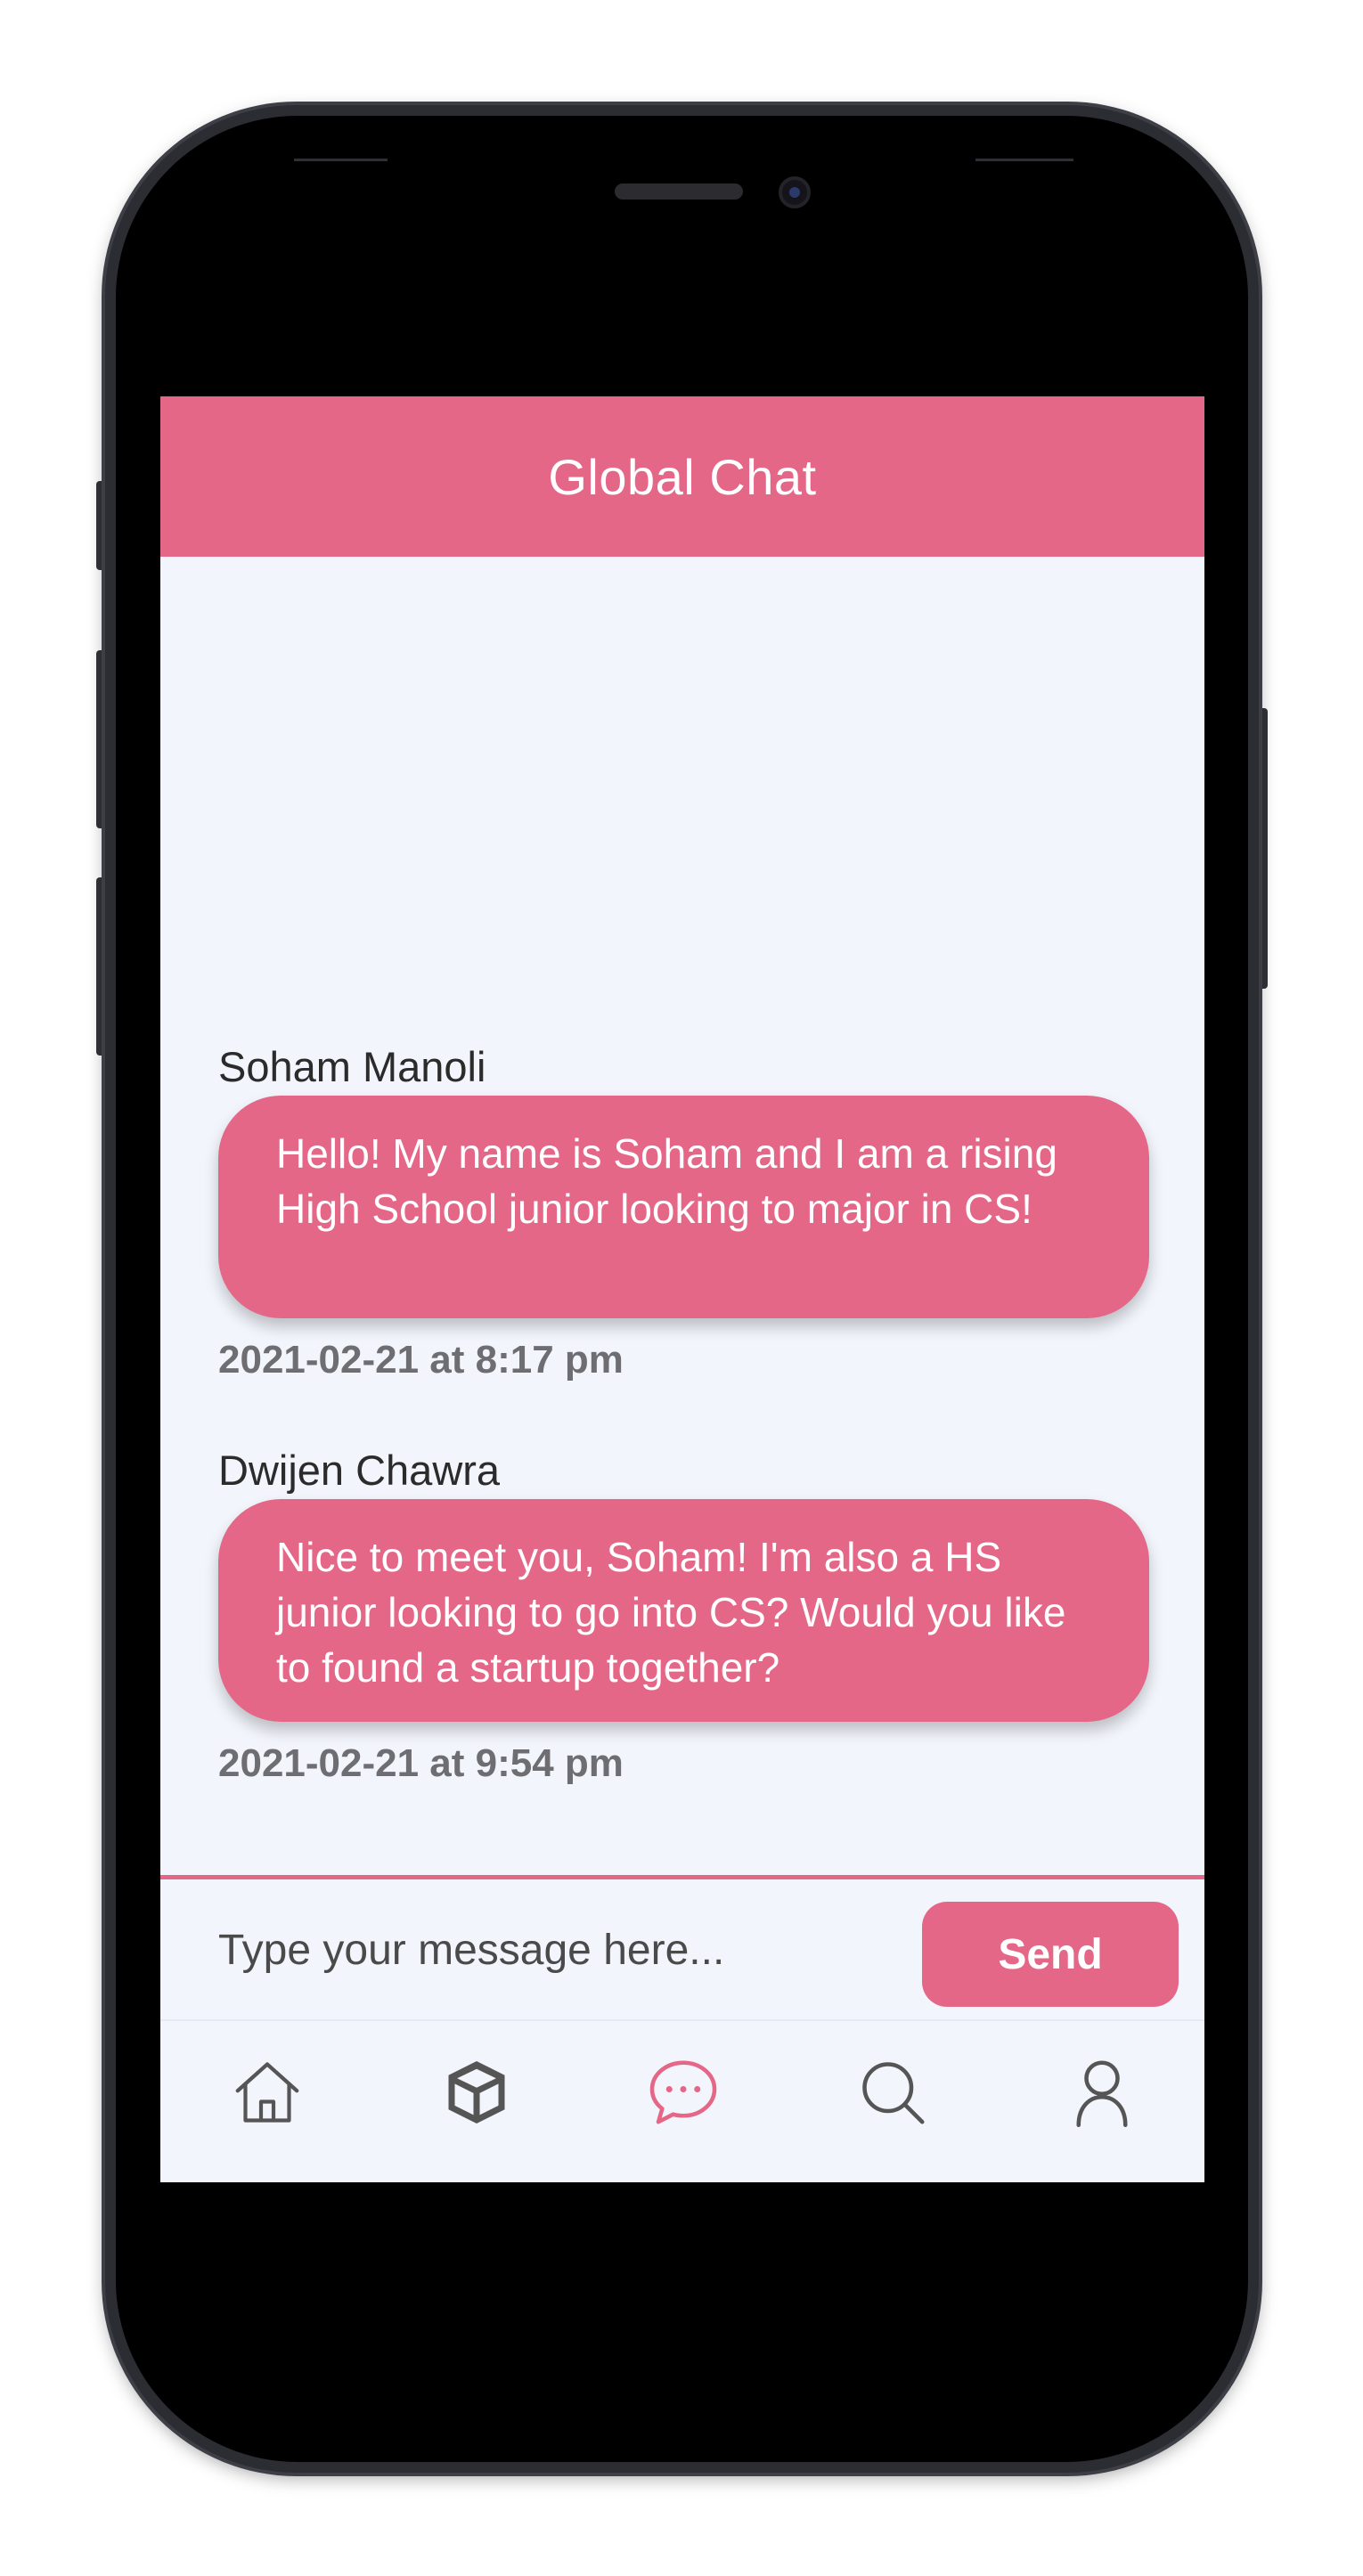  I want to click on cube-icon, so click(476, 2092).